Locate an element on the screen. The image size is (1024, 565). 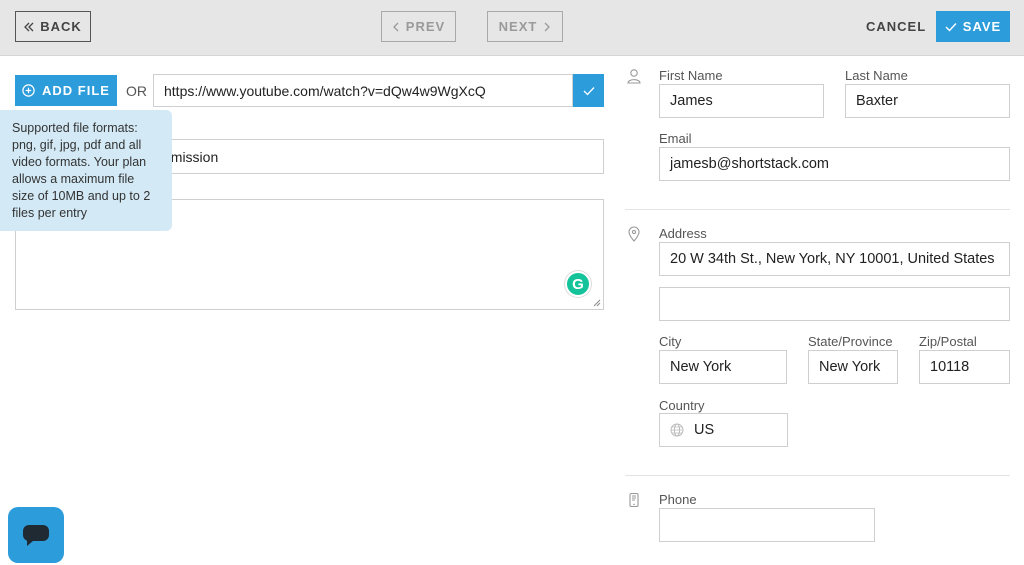
country-label: Country is located at coordinates (682, 405).